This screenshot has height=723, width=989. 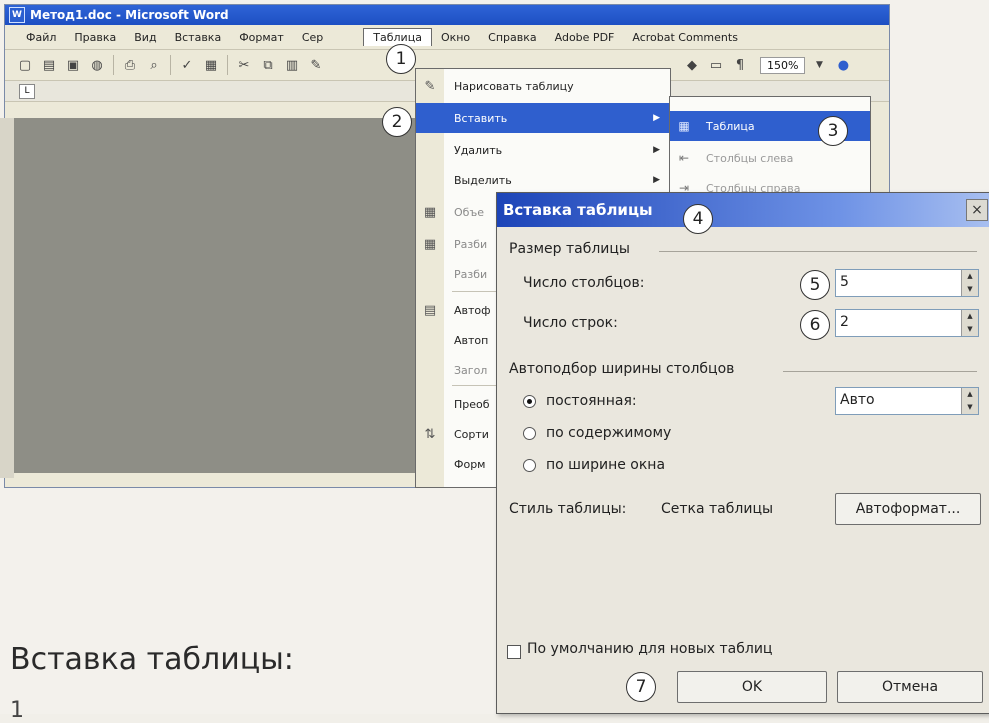 What do you see at coordinates (145, 37) in the screenshot?
I see `menu-view: Вид` at bounding box center [145, 37].